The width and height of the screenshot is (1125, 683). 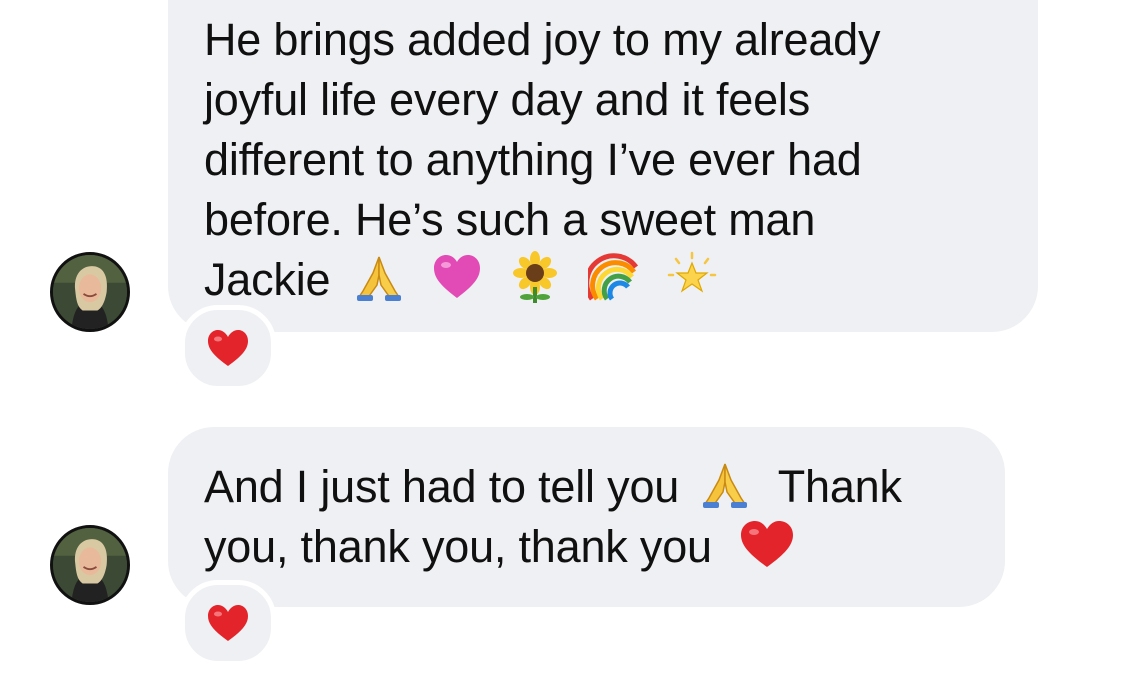 I want to click on message-line: different to anything I’ve ever had, so click(x=533, y=159).